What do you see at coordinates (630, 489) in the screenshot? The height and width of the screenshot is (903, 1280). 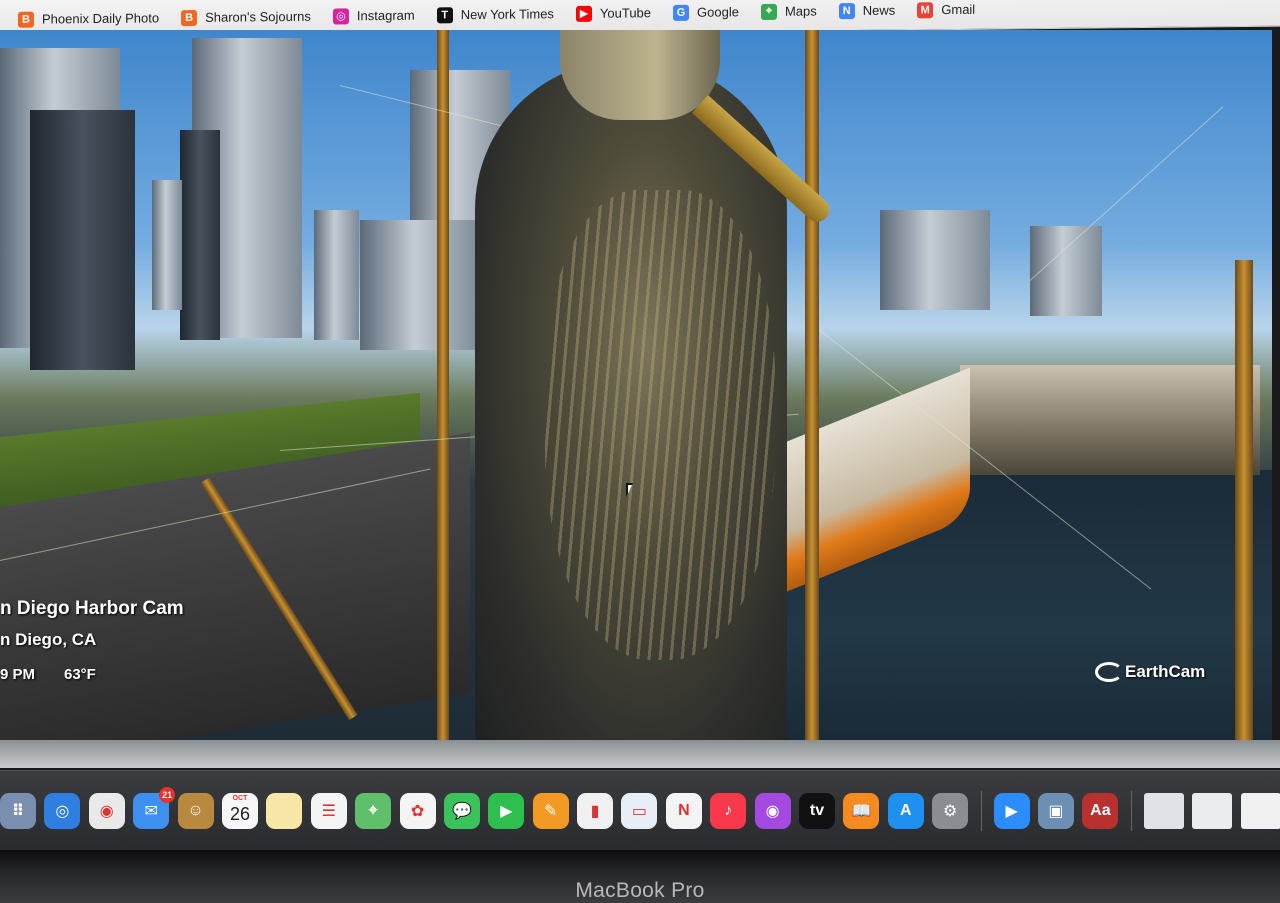 I see `mouse-pointer-fill` at bounding box center [630, 489].